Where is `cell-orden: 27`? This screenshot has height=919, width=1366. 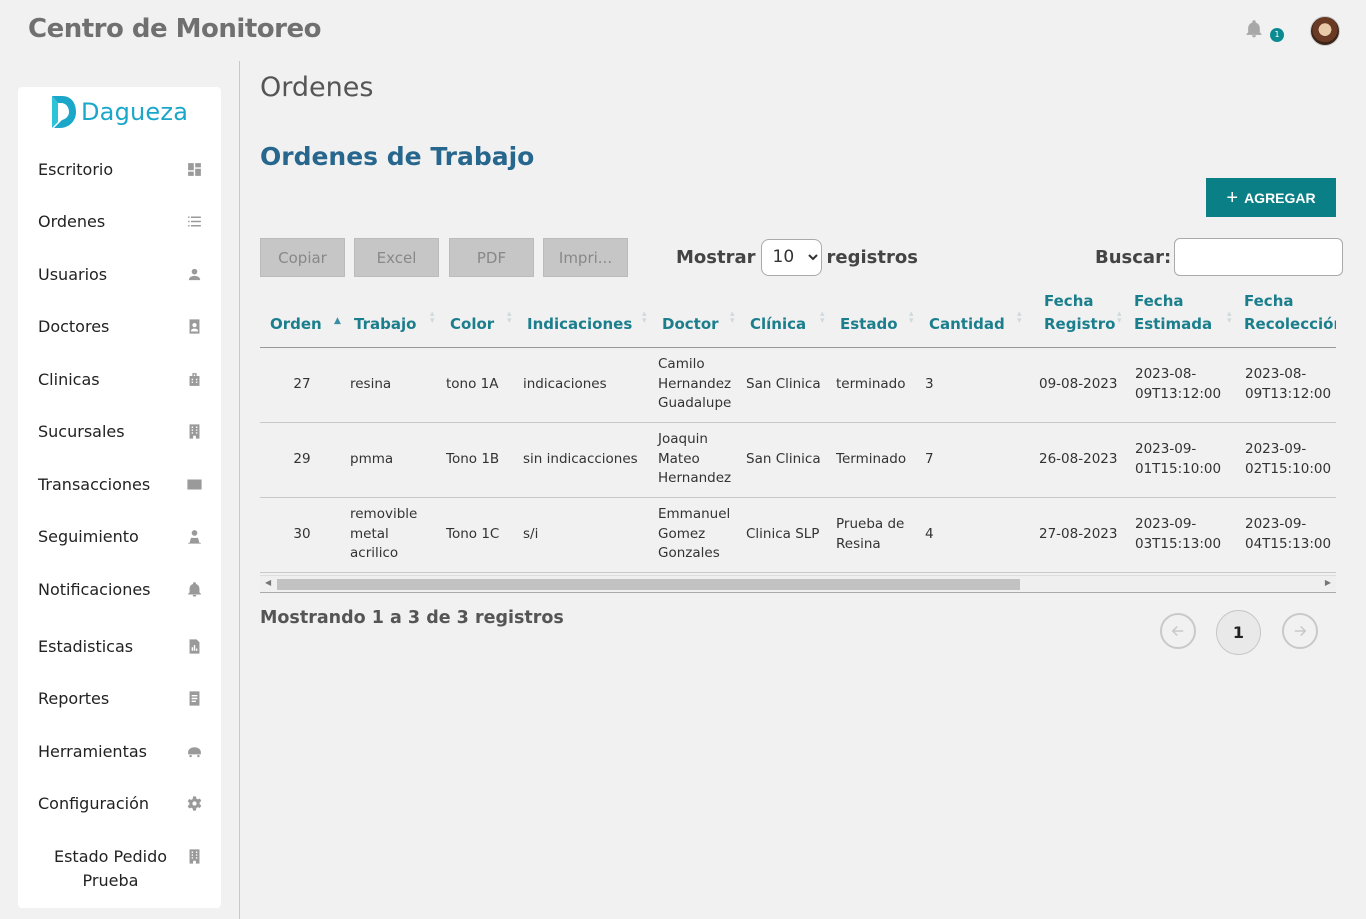 cell-orden: 27 is located at coordinates (302, 385).